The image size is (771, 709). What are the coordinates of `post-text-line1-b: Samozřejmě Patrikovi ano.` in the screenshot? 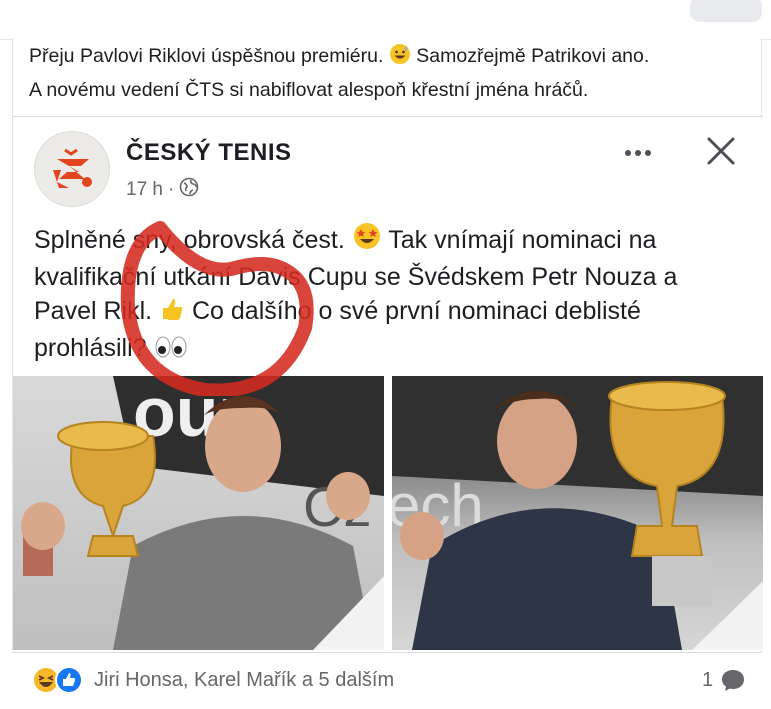 It's located at (533, 56).